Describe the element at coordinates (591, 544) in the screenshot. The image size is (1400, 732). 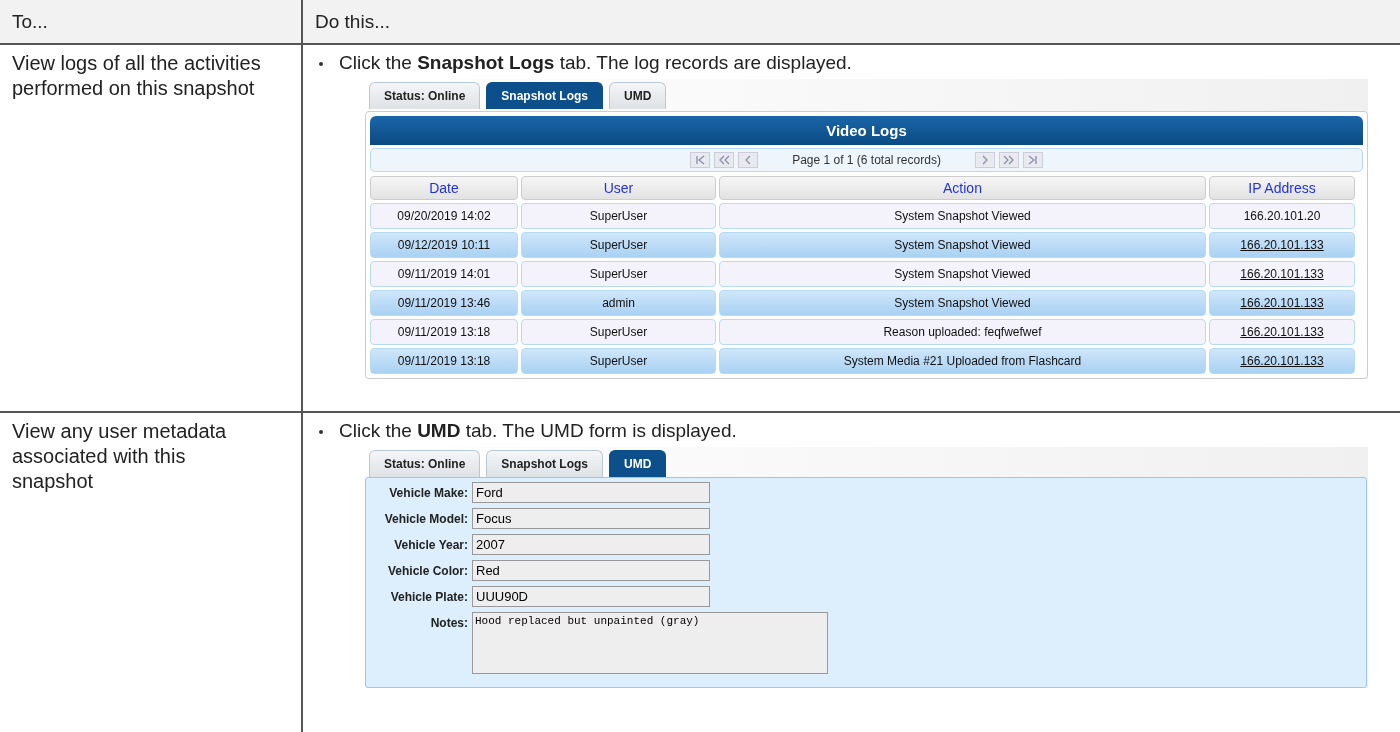
I see `input-field: 2007` at that location.